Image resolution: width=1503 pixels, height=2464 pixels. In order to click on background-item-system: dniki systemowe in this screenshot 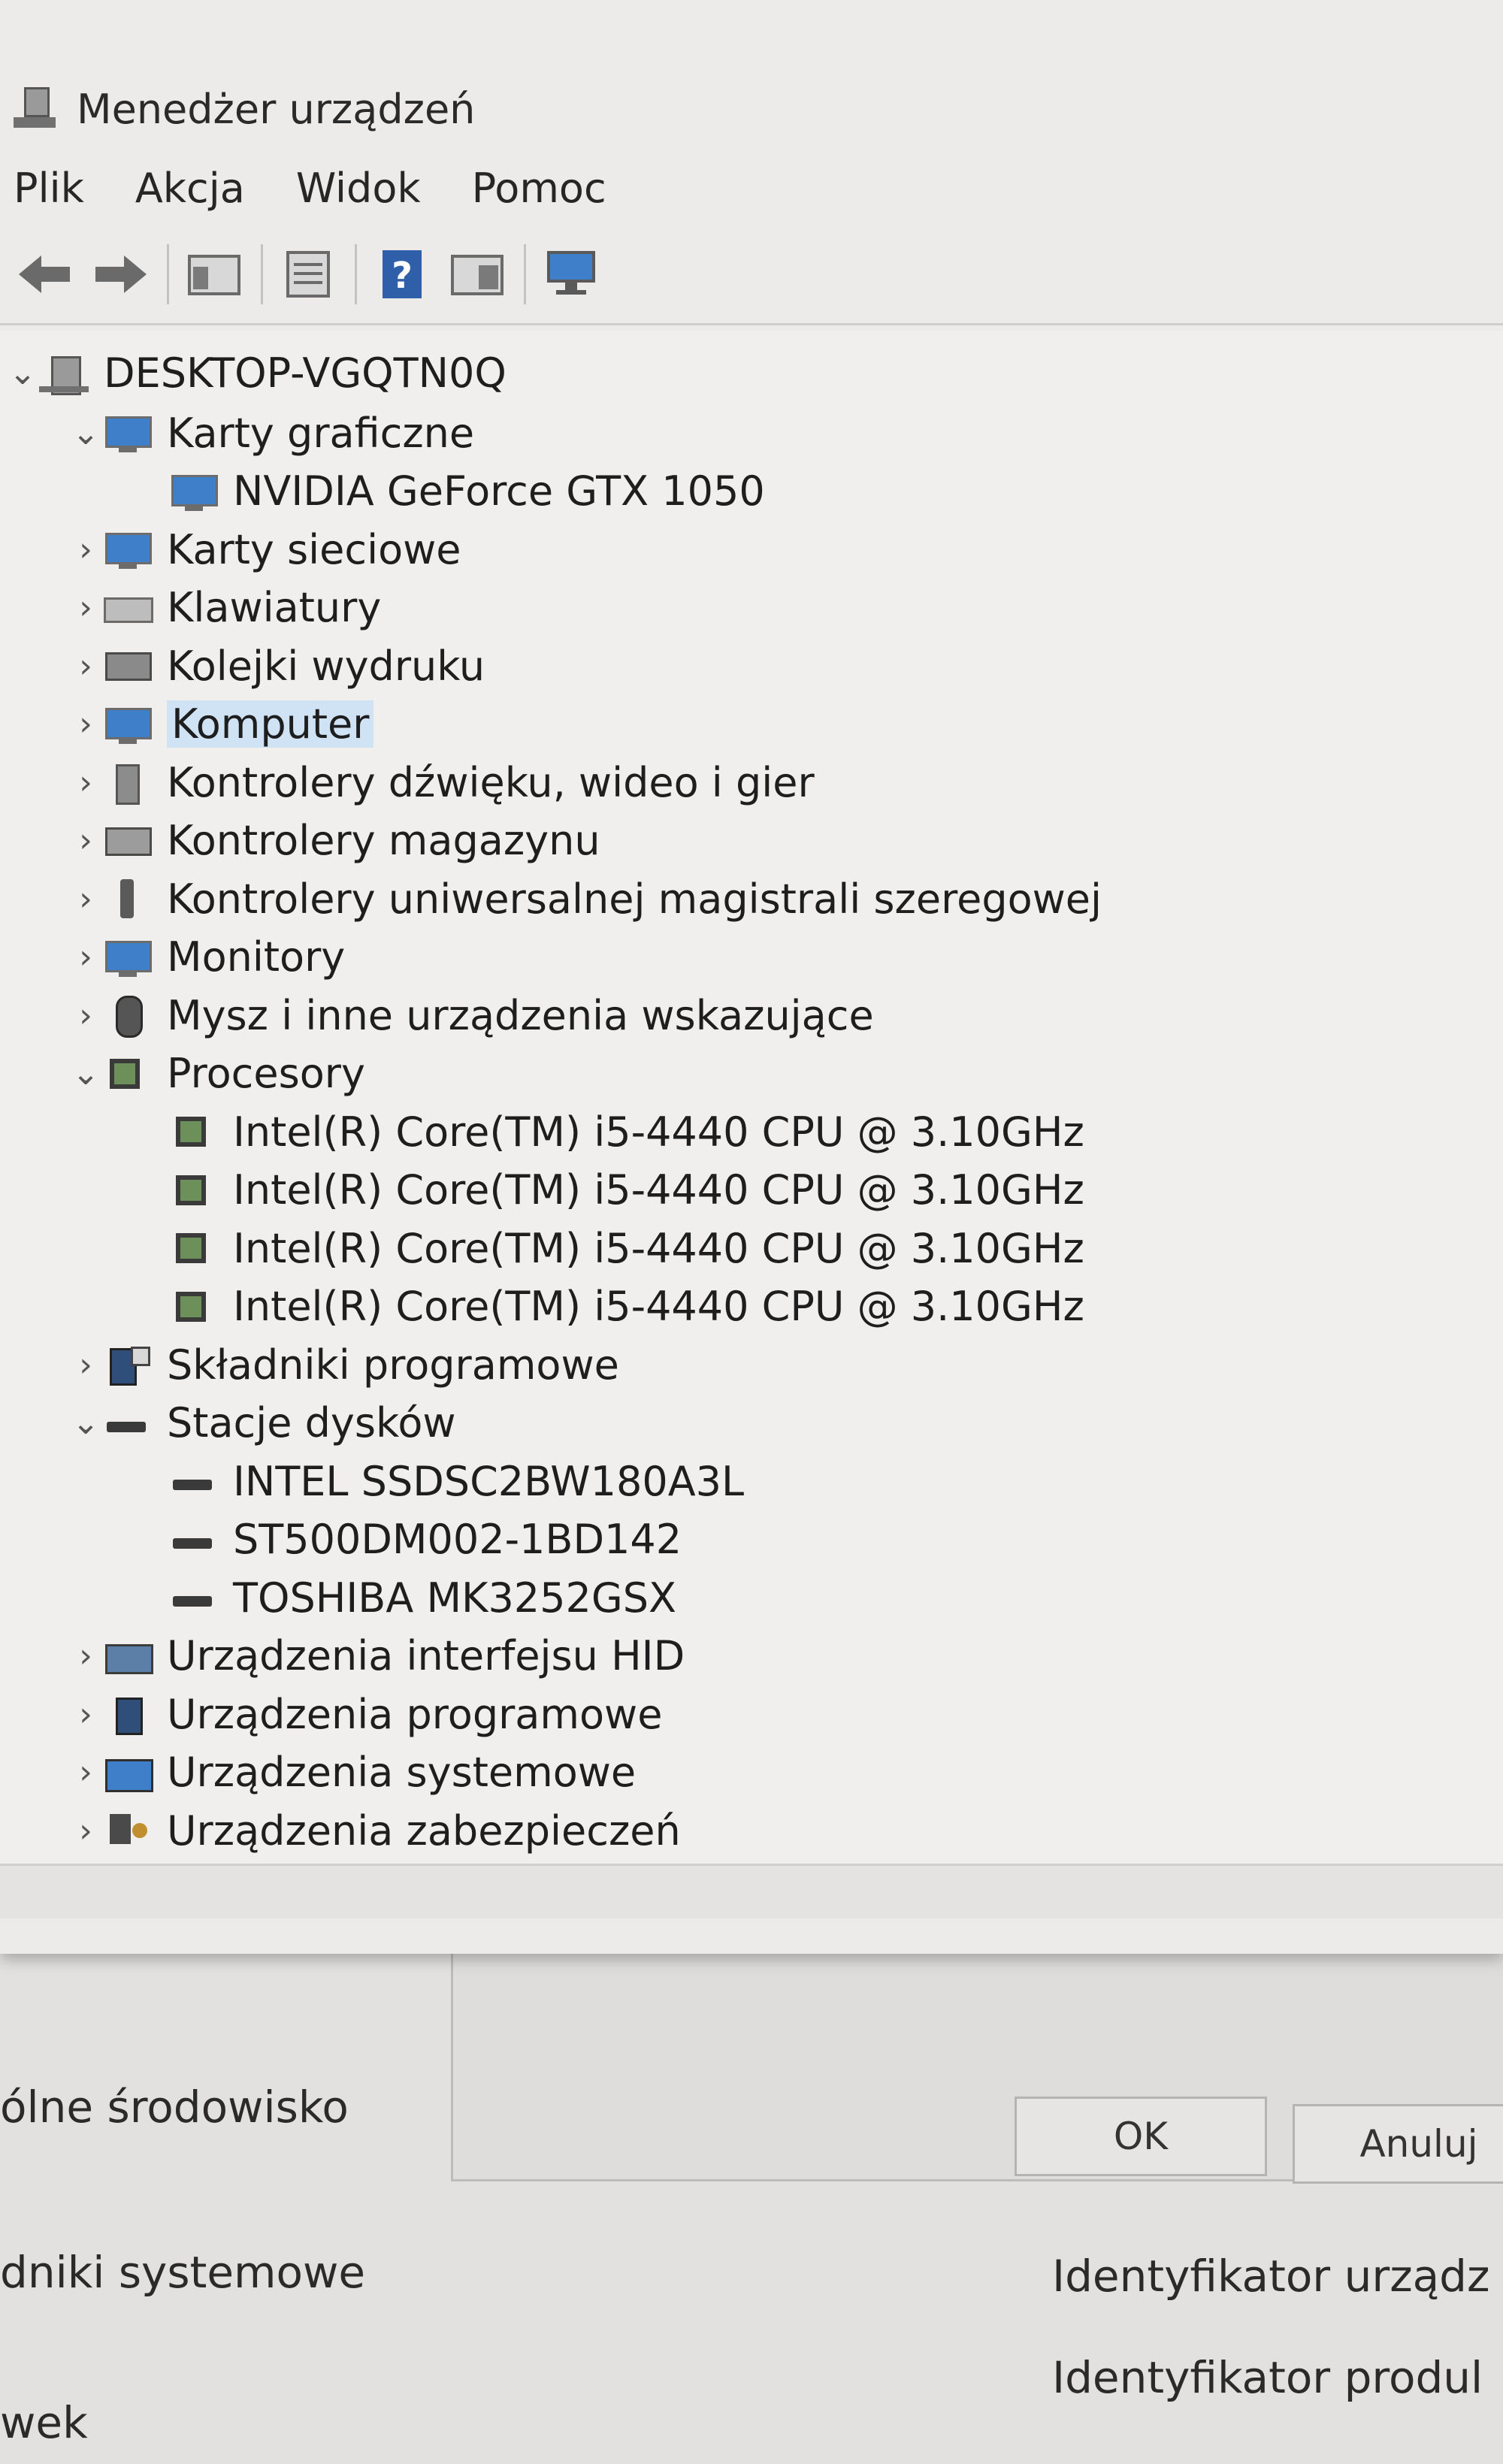, I will do `click(182, 2272)`.